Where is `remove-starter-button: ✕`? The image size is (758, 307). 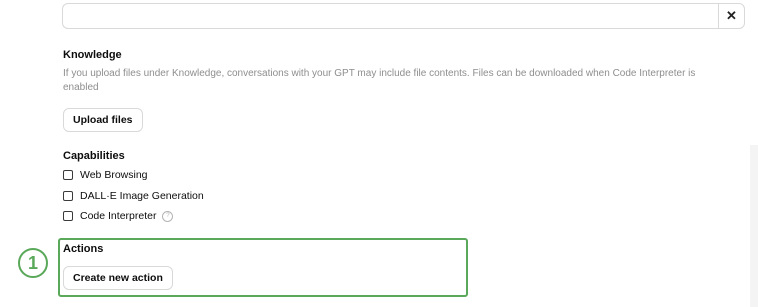 remove-starter-button: ✕ is located at coordinates (731, 16).